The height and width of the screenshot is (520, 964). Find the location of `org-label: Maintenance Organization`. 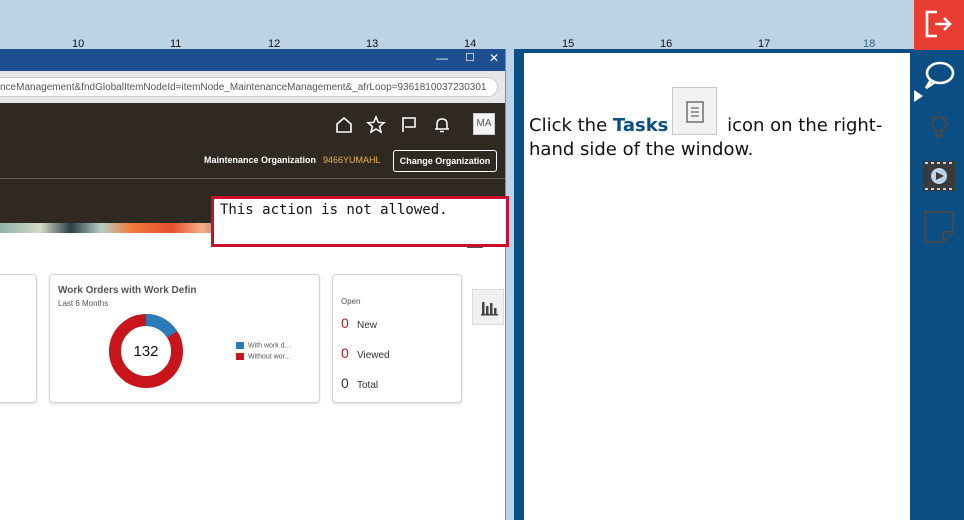

org-label: Maintenance Organization is located at coordinates (260, 160).